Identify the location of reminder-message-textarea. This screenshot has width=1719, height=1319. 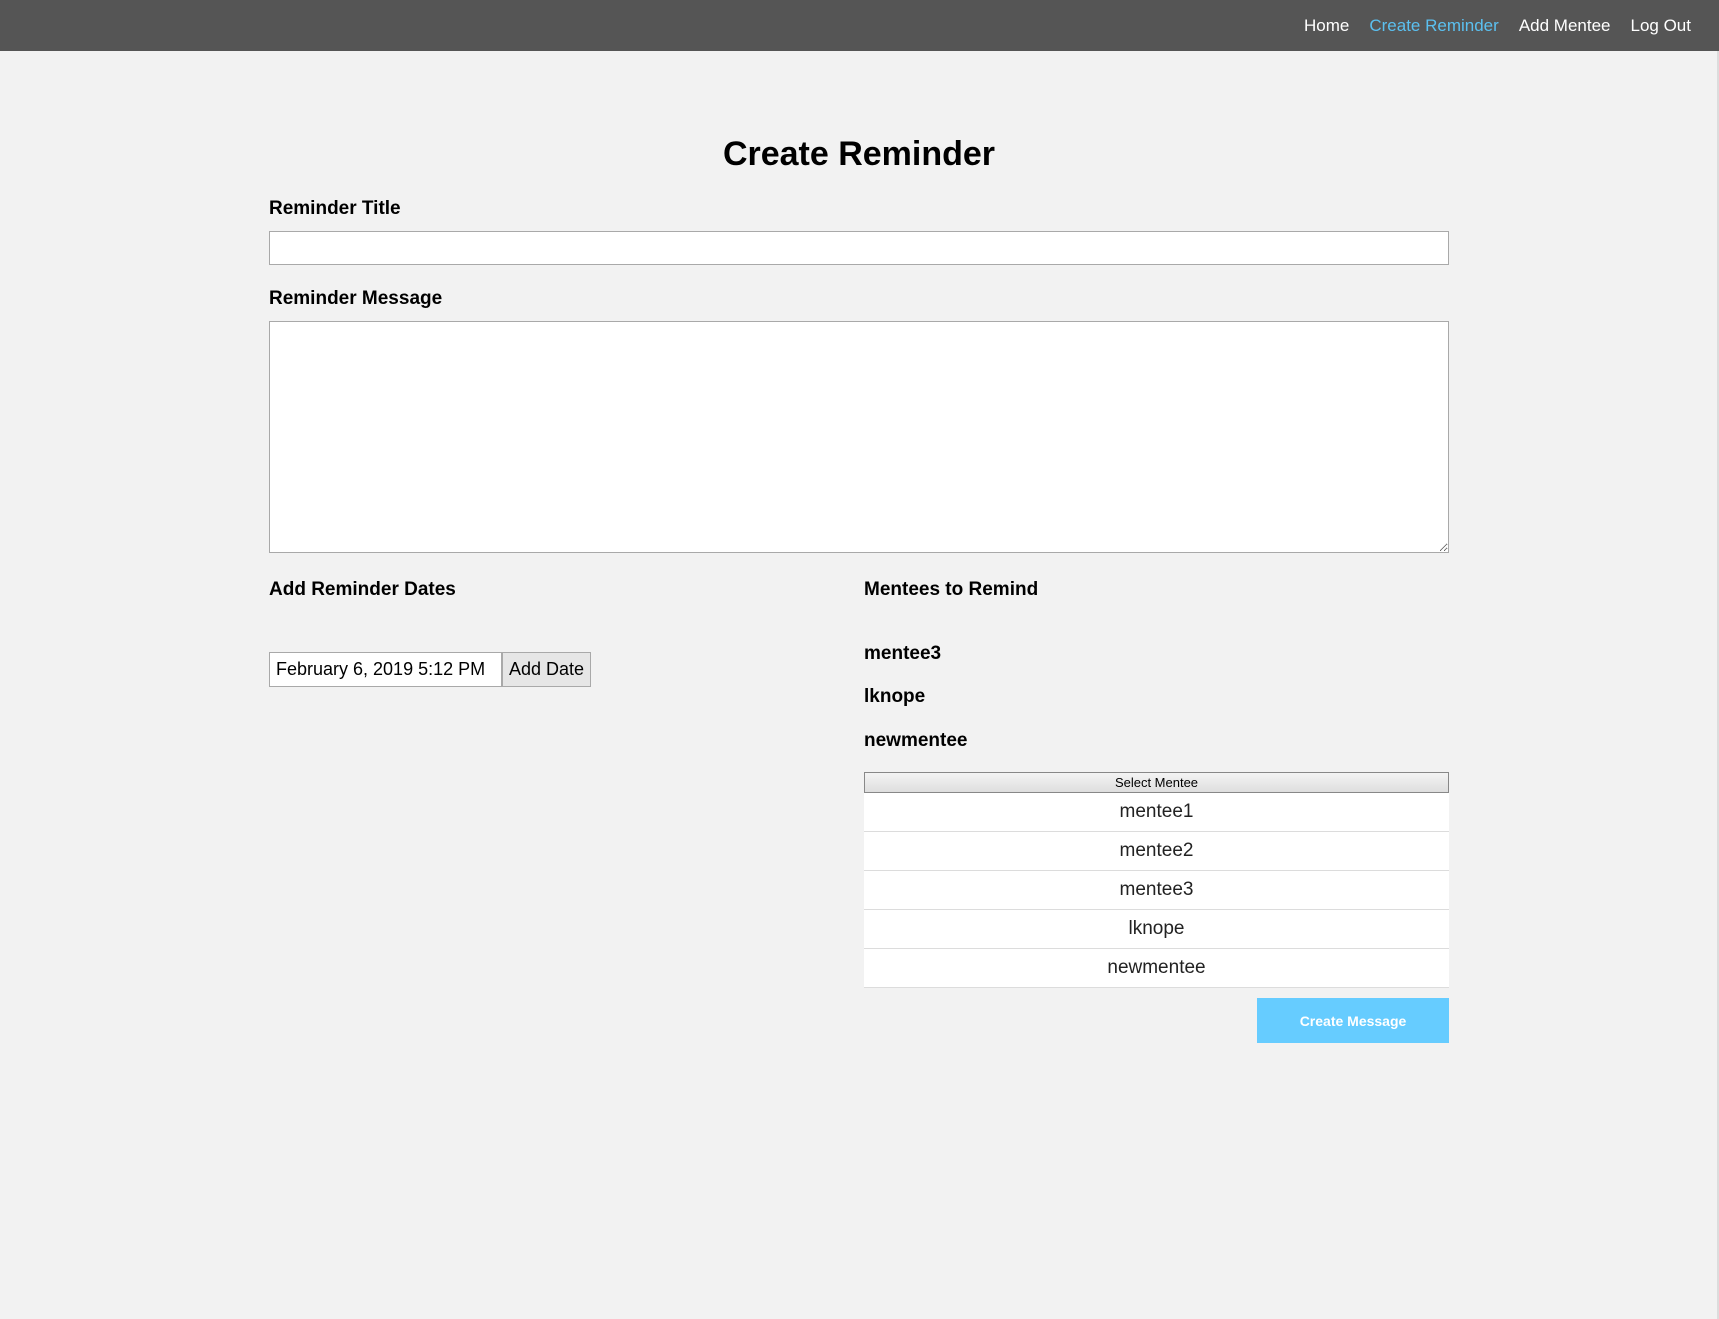
(859, 437).